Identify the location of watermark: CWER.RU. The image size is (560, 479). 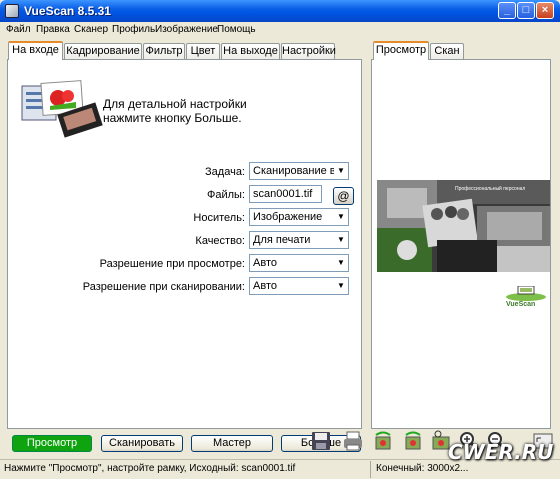
(501, 452).